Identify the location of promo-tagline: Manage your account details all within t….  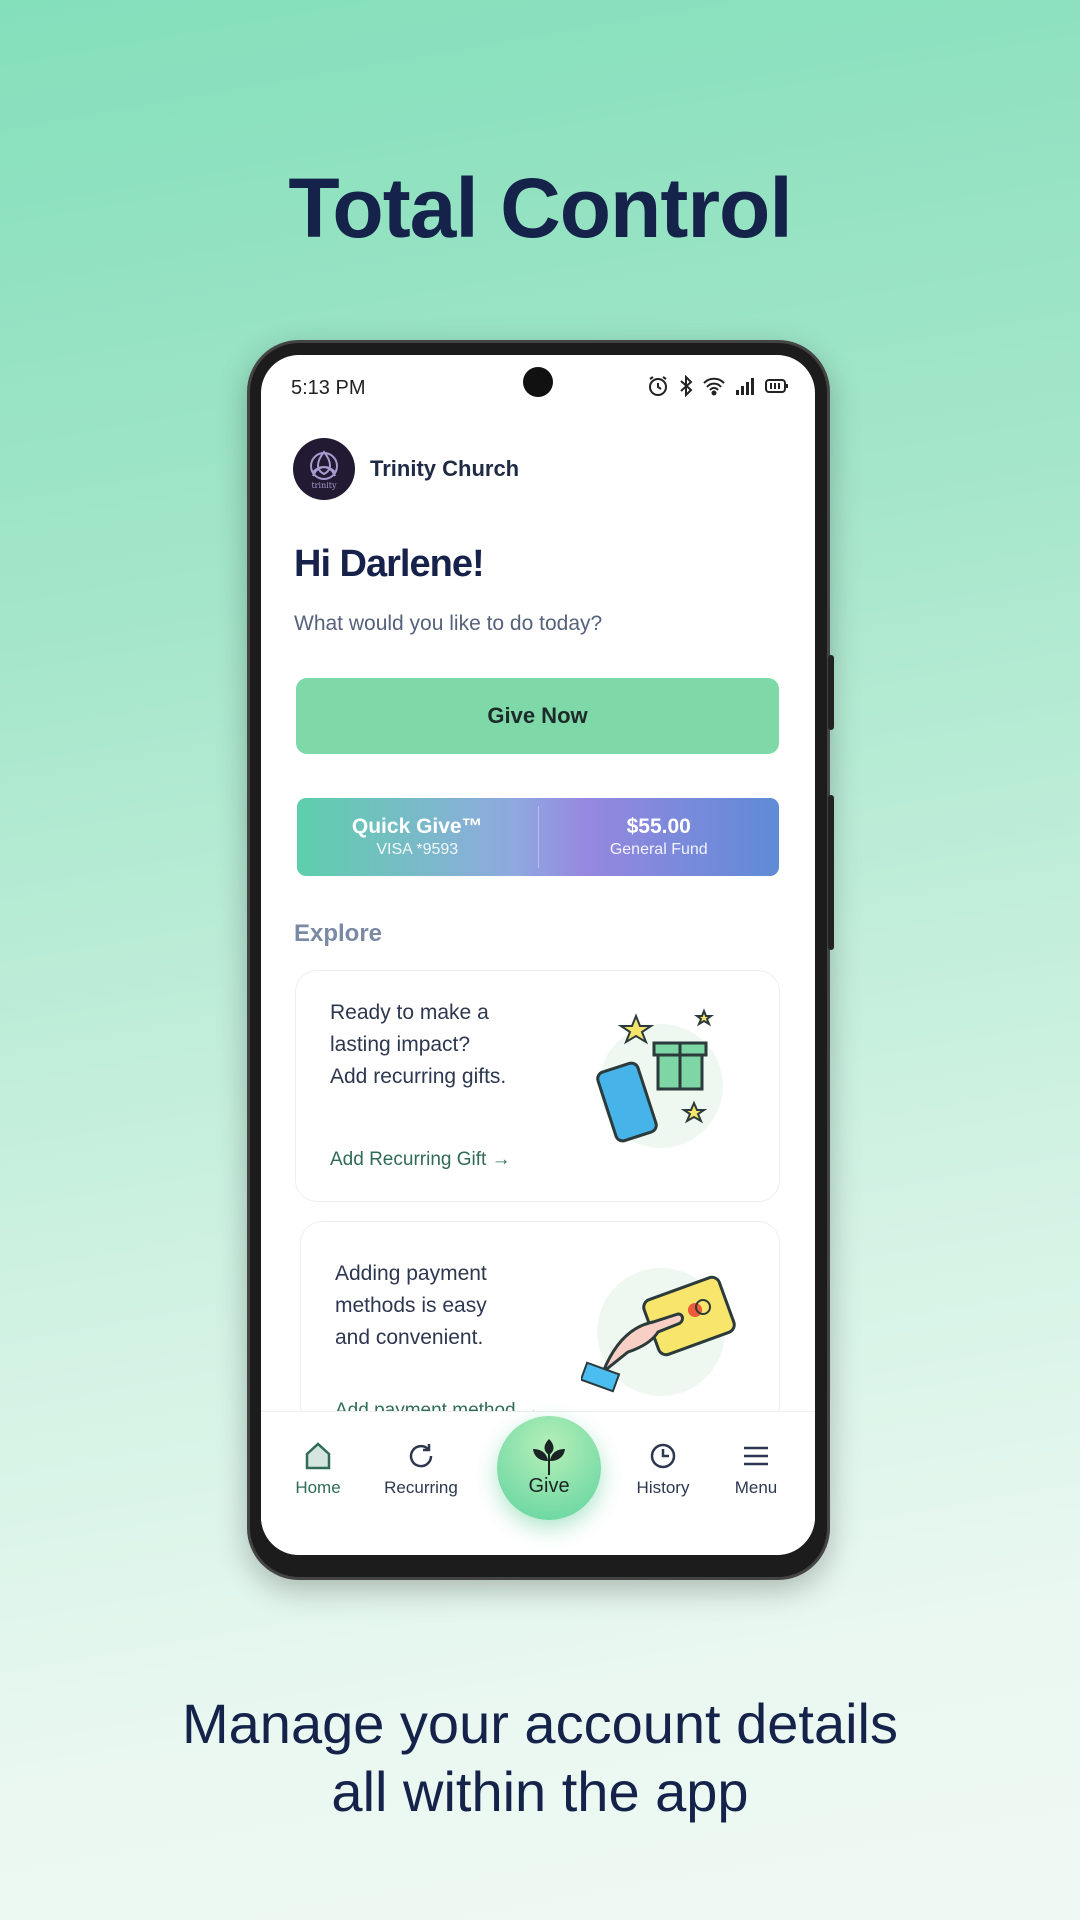
(540, 1758).